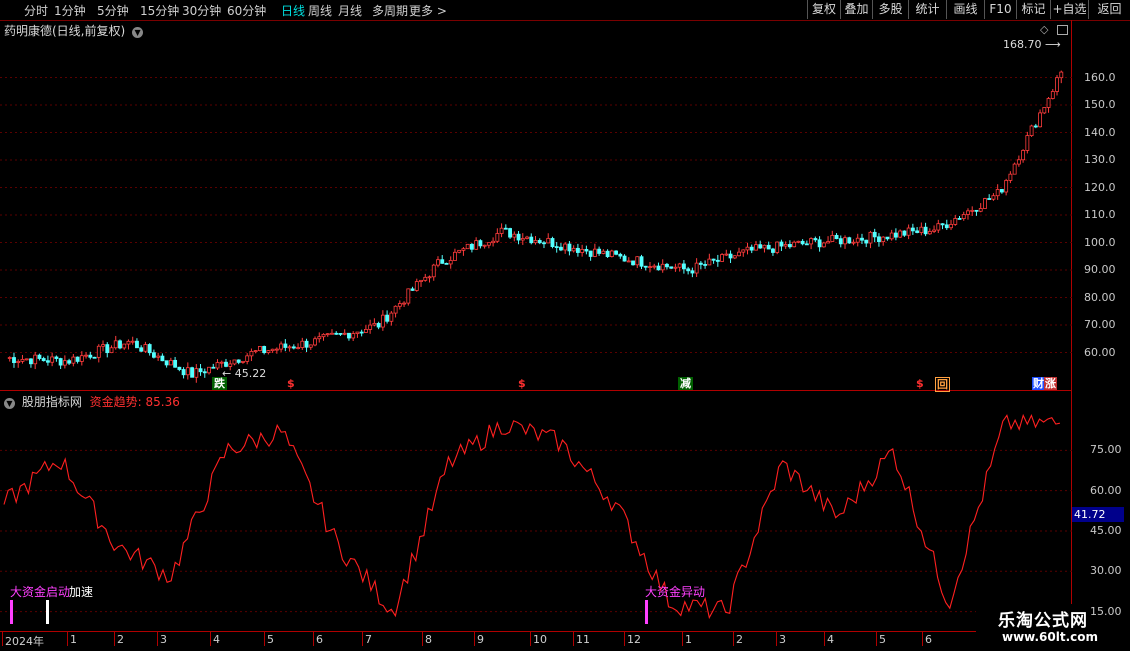 This screenshot has height=651, width=1130. What do you see at coordinates (36, 10) in the screenshot?
I see `tab-0: 分时` at bounding box center [36, 10].